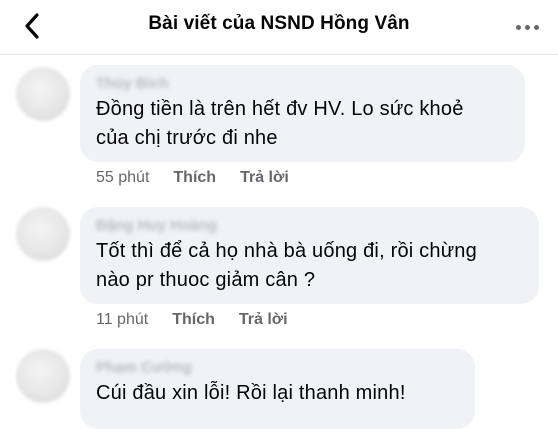  Describe the element at coordinates (277, 368) in the screenshot. I see `comment-author: Phạm Cường` at that location.